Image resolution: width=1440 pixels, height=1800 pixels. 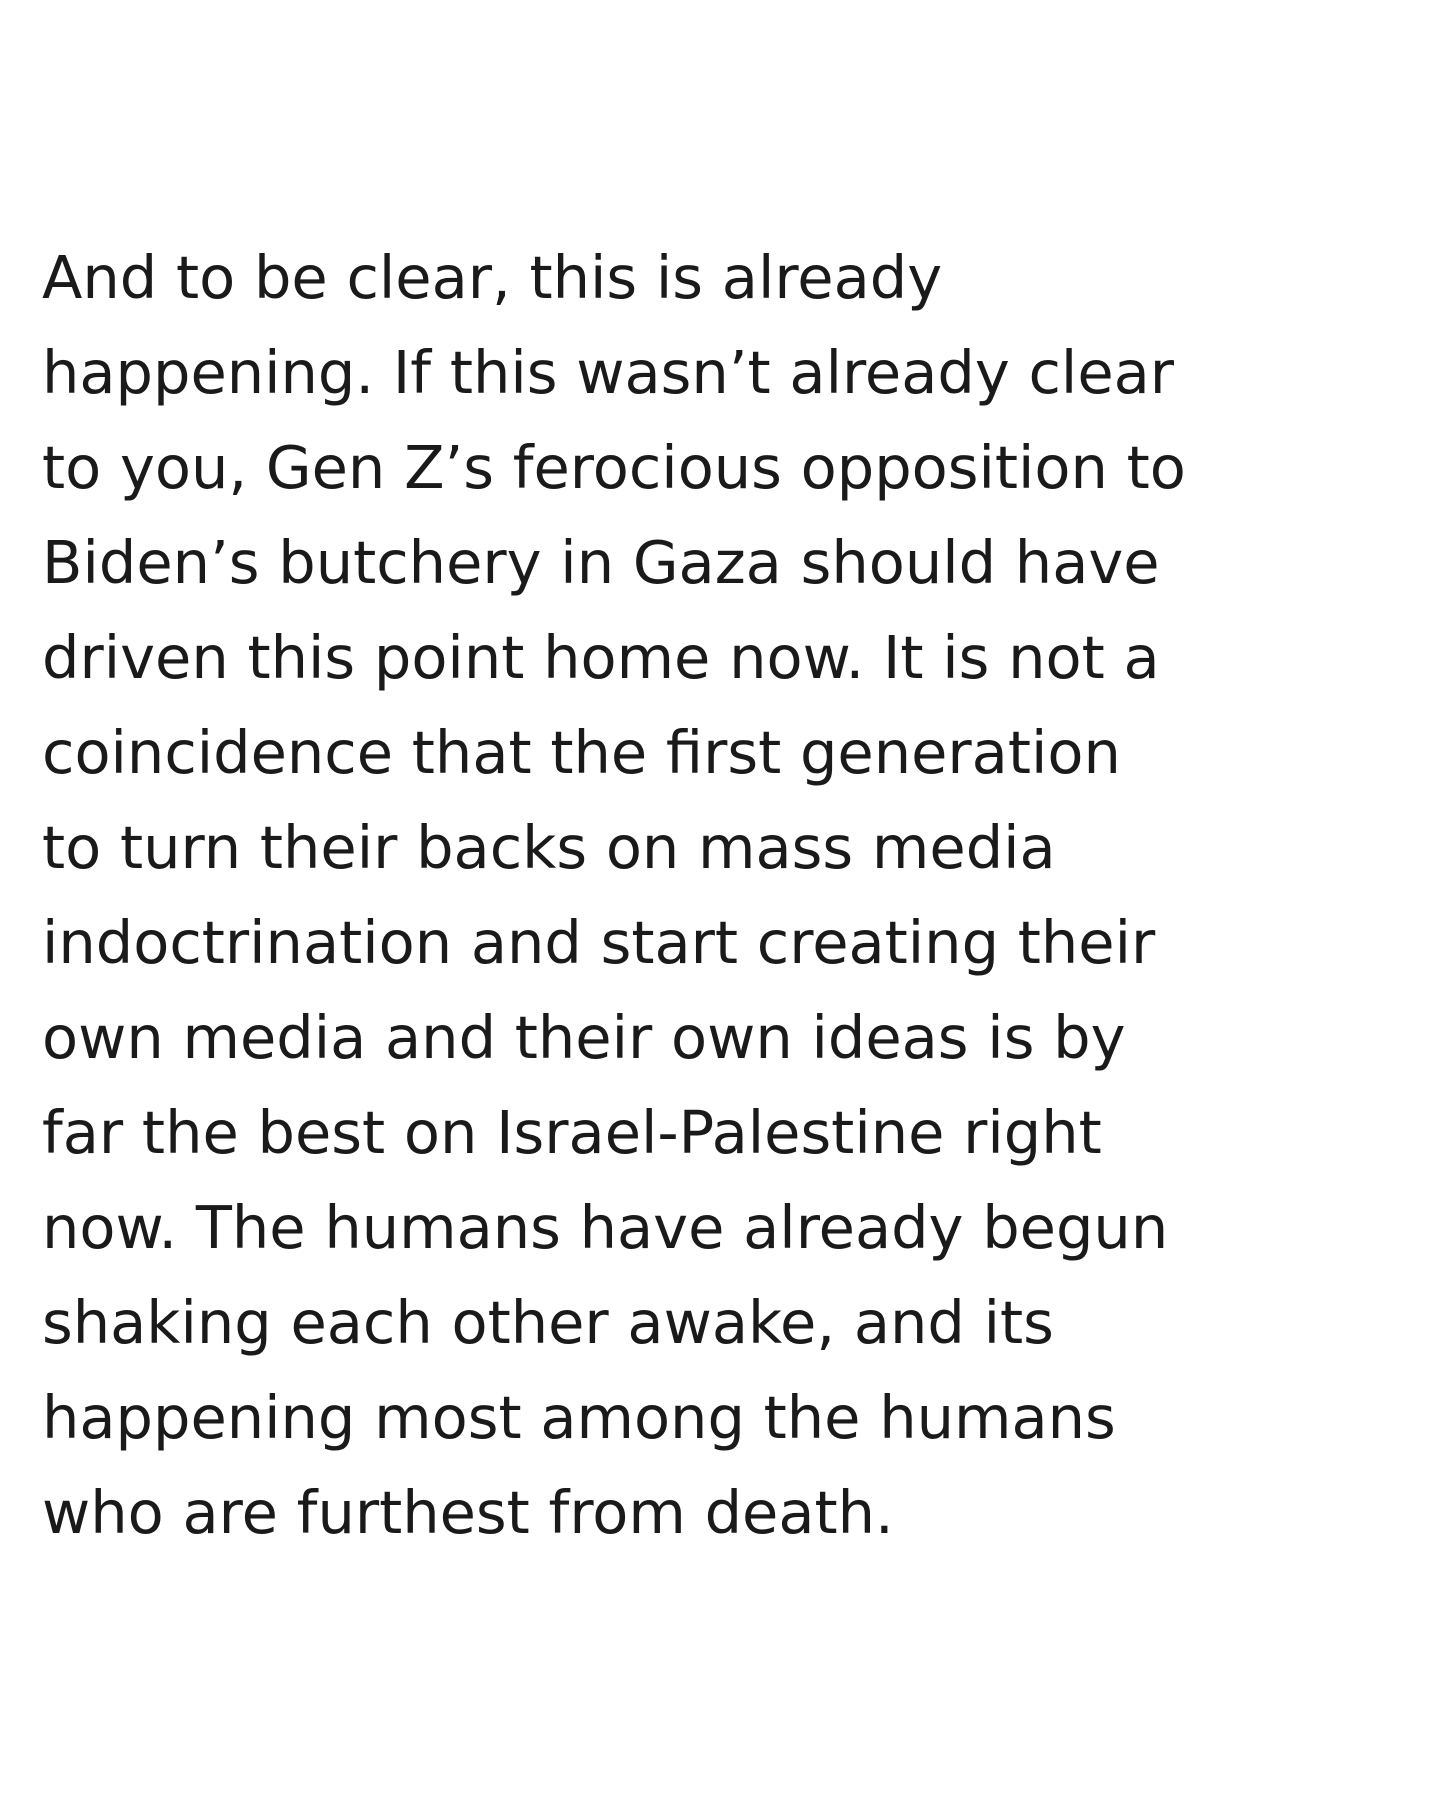 What do you see at coordinates (579, 1417) in the screenshot?
I see `post-text-line: happening most among the humans` at bounding box center [579, 1417].